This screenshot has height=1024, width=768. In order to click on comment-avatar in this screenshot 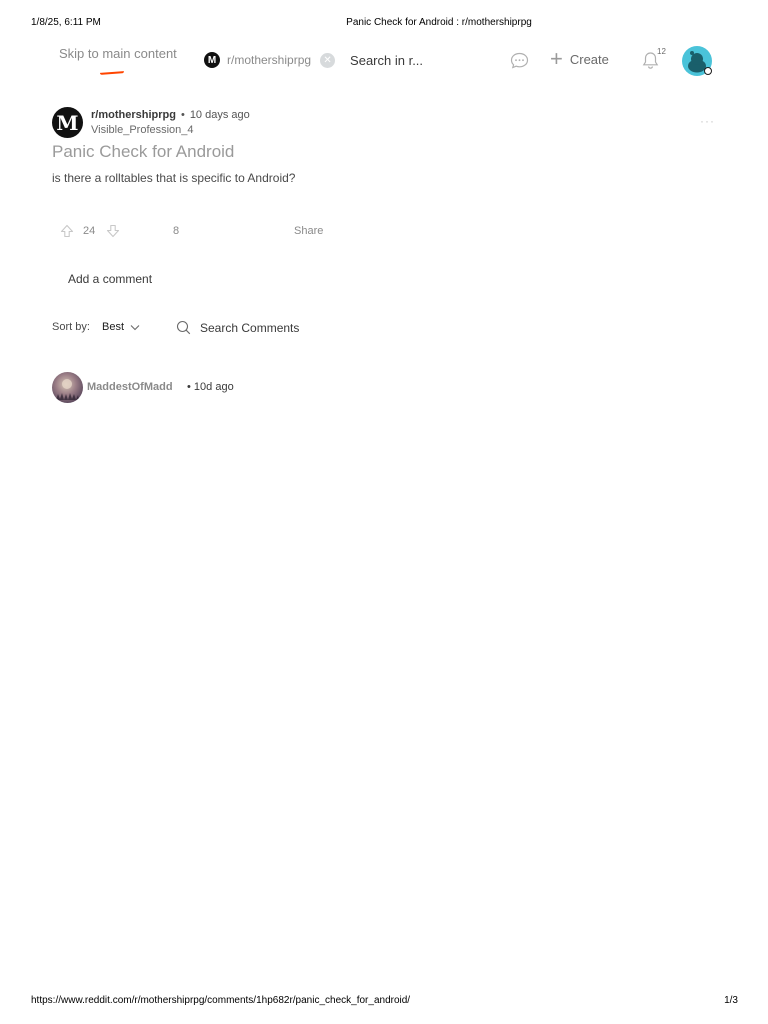, I will do `click(67, 387)`.